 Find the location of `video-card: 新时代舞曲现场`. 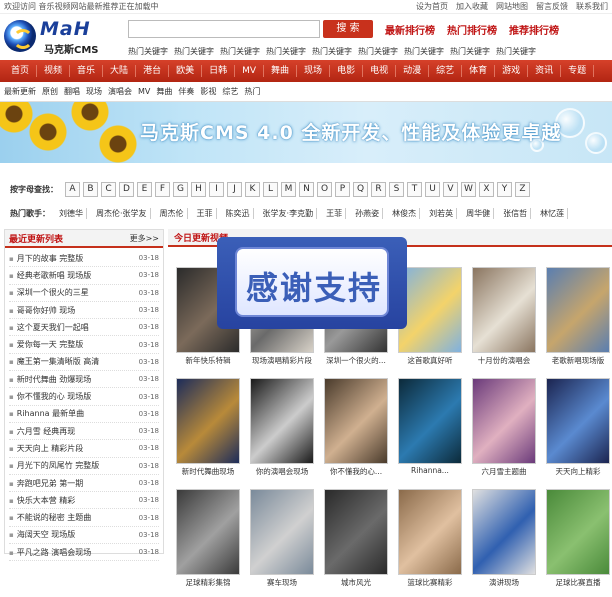

video-card: 新时代舞曲现场 is located at coordinates (208, 432).